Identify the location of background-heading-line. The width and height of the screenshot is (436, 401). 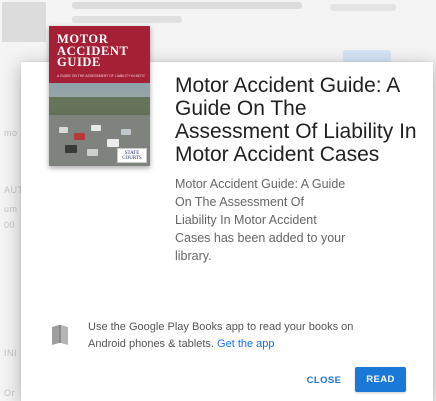
(187, 5).